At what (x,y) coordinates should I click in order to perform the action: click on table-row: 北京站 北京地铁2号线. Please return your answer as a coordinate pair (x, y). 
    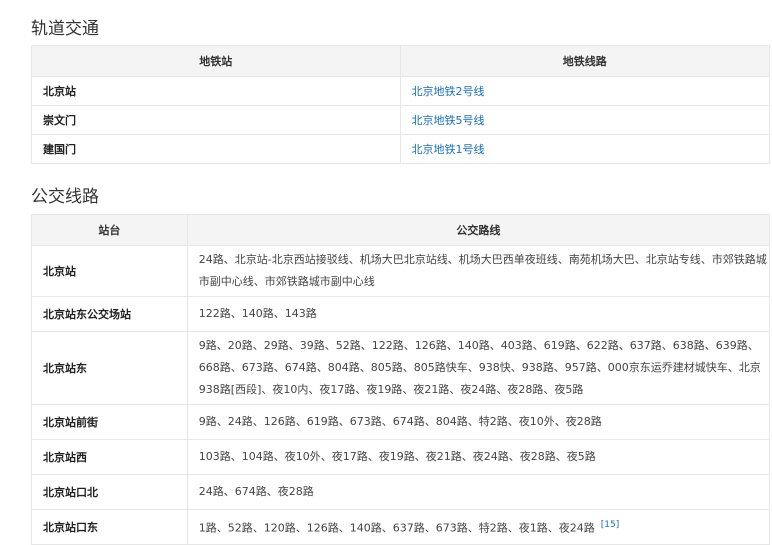
    Looking at the image, I should click on (400, 91).